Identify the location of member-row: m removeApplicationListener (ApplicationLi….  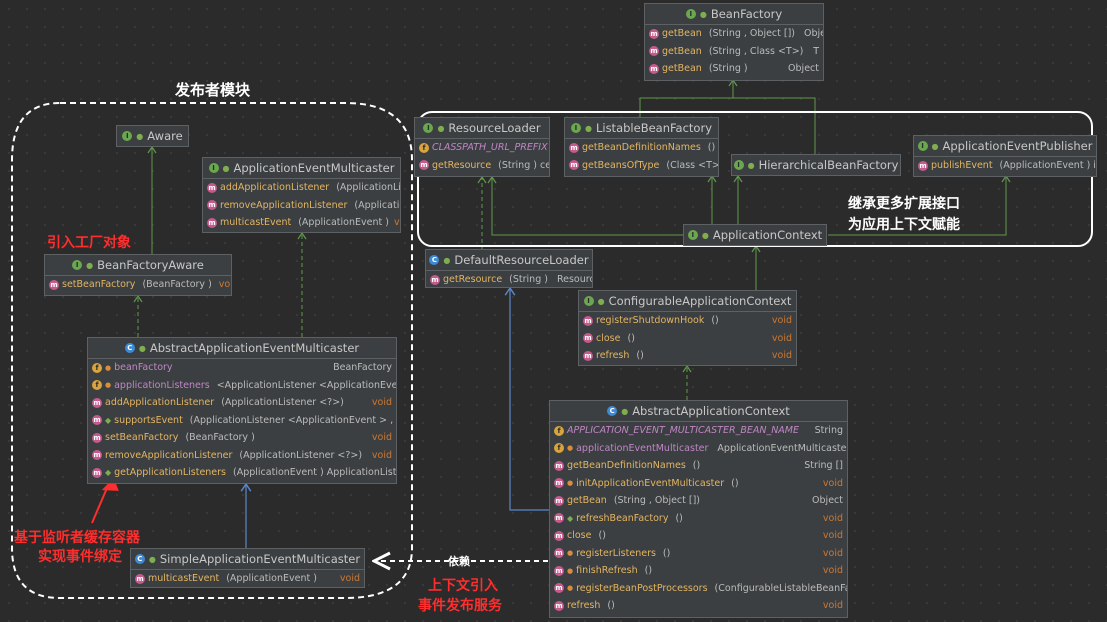
(242, 456).